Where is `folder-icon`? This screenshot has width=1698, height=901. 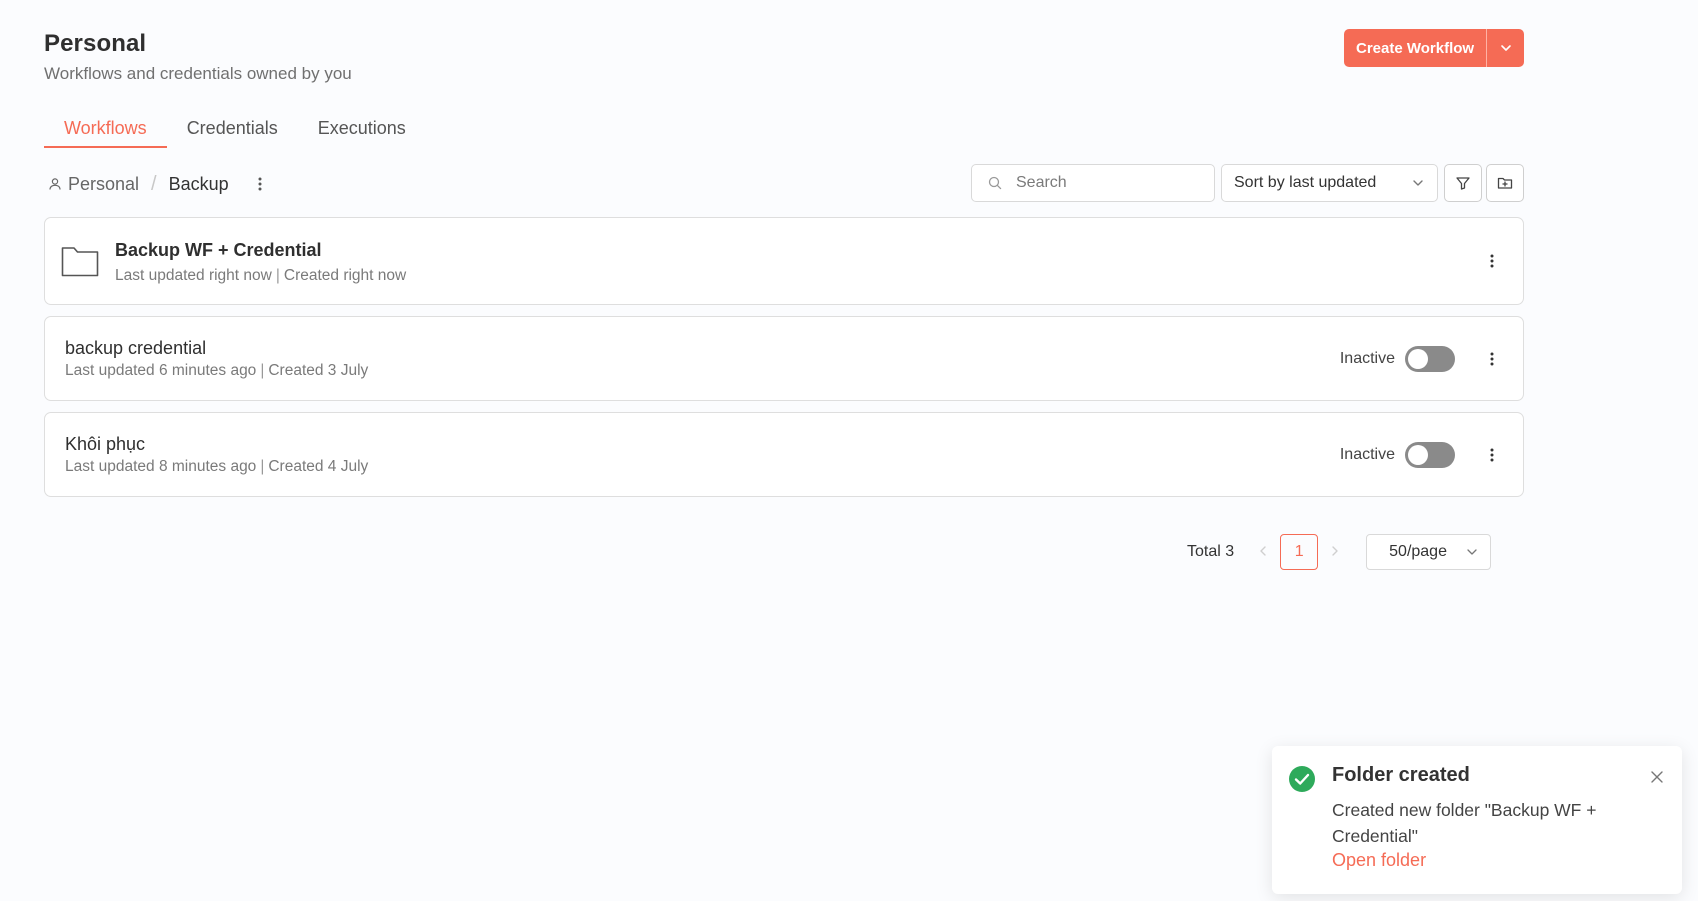
folder-icon is located at coordinates (80, 262).